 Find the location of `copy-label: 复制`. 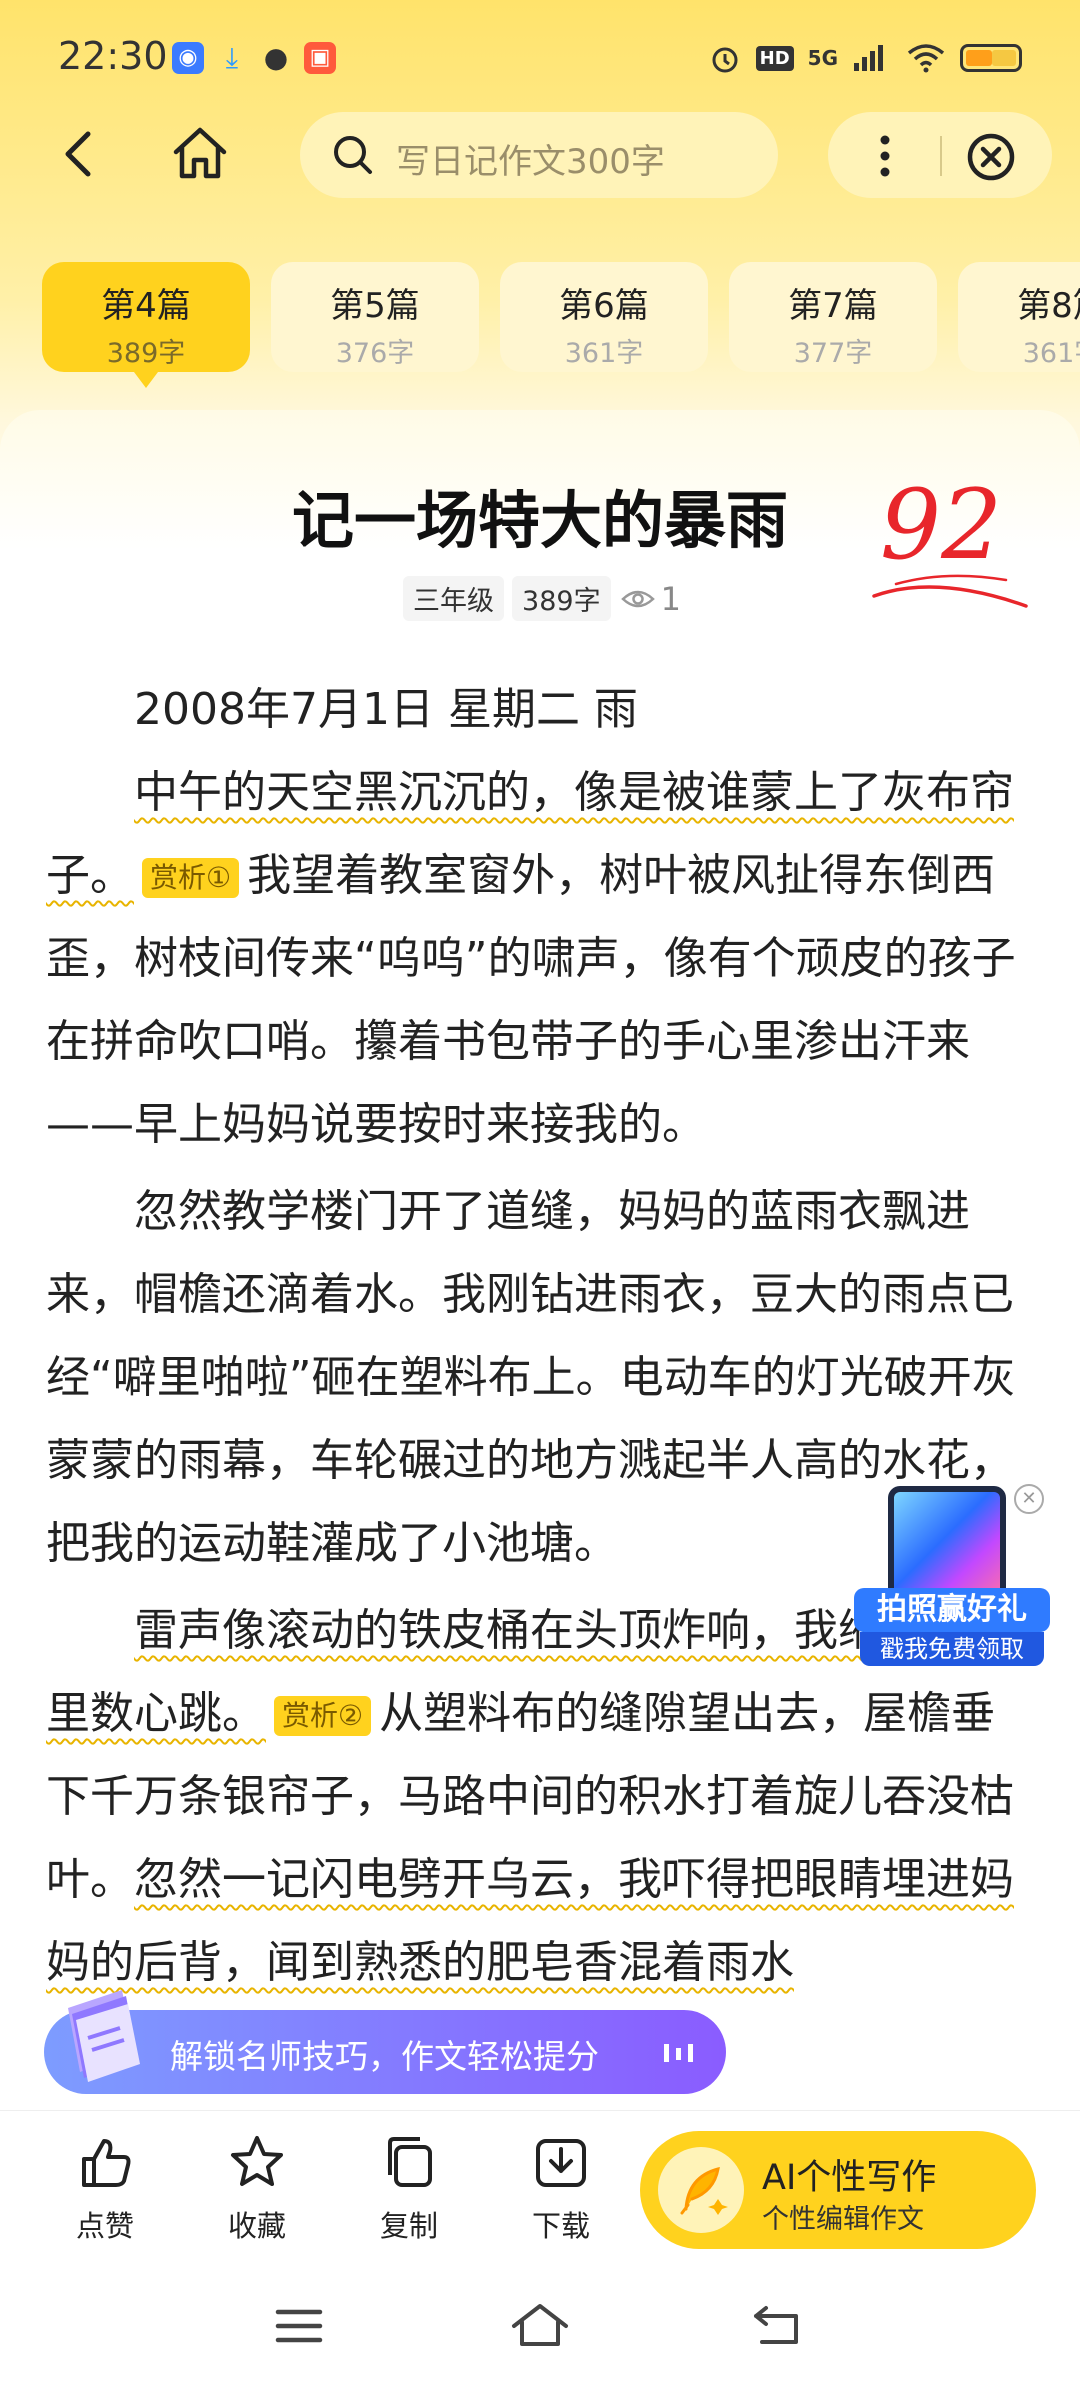

copy-label: 复制 is located at coordinates (408, 2226).